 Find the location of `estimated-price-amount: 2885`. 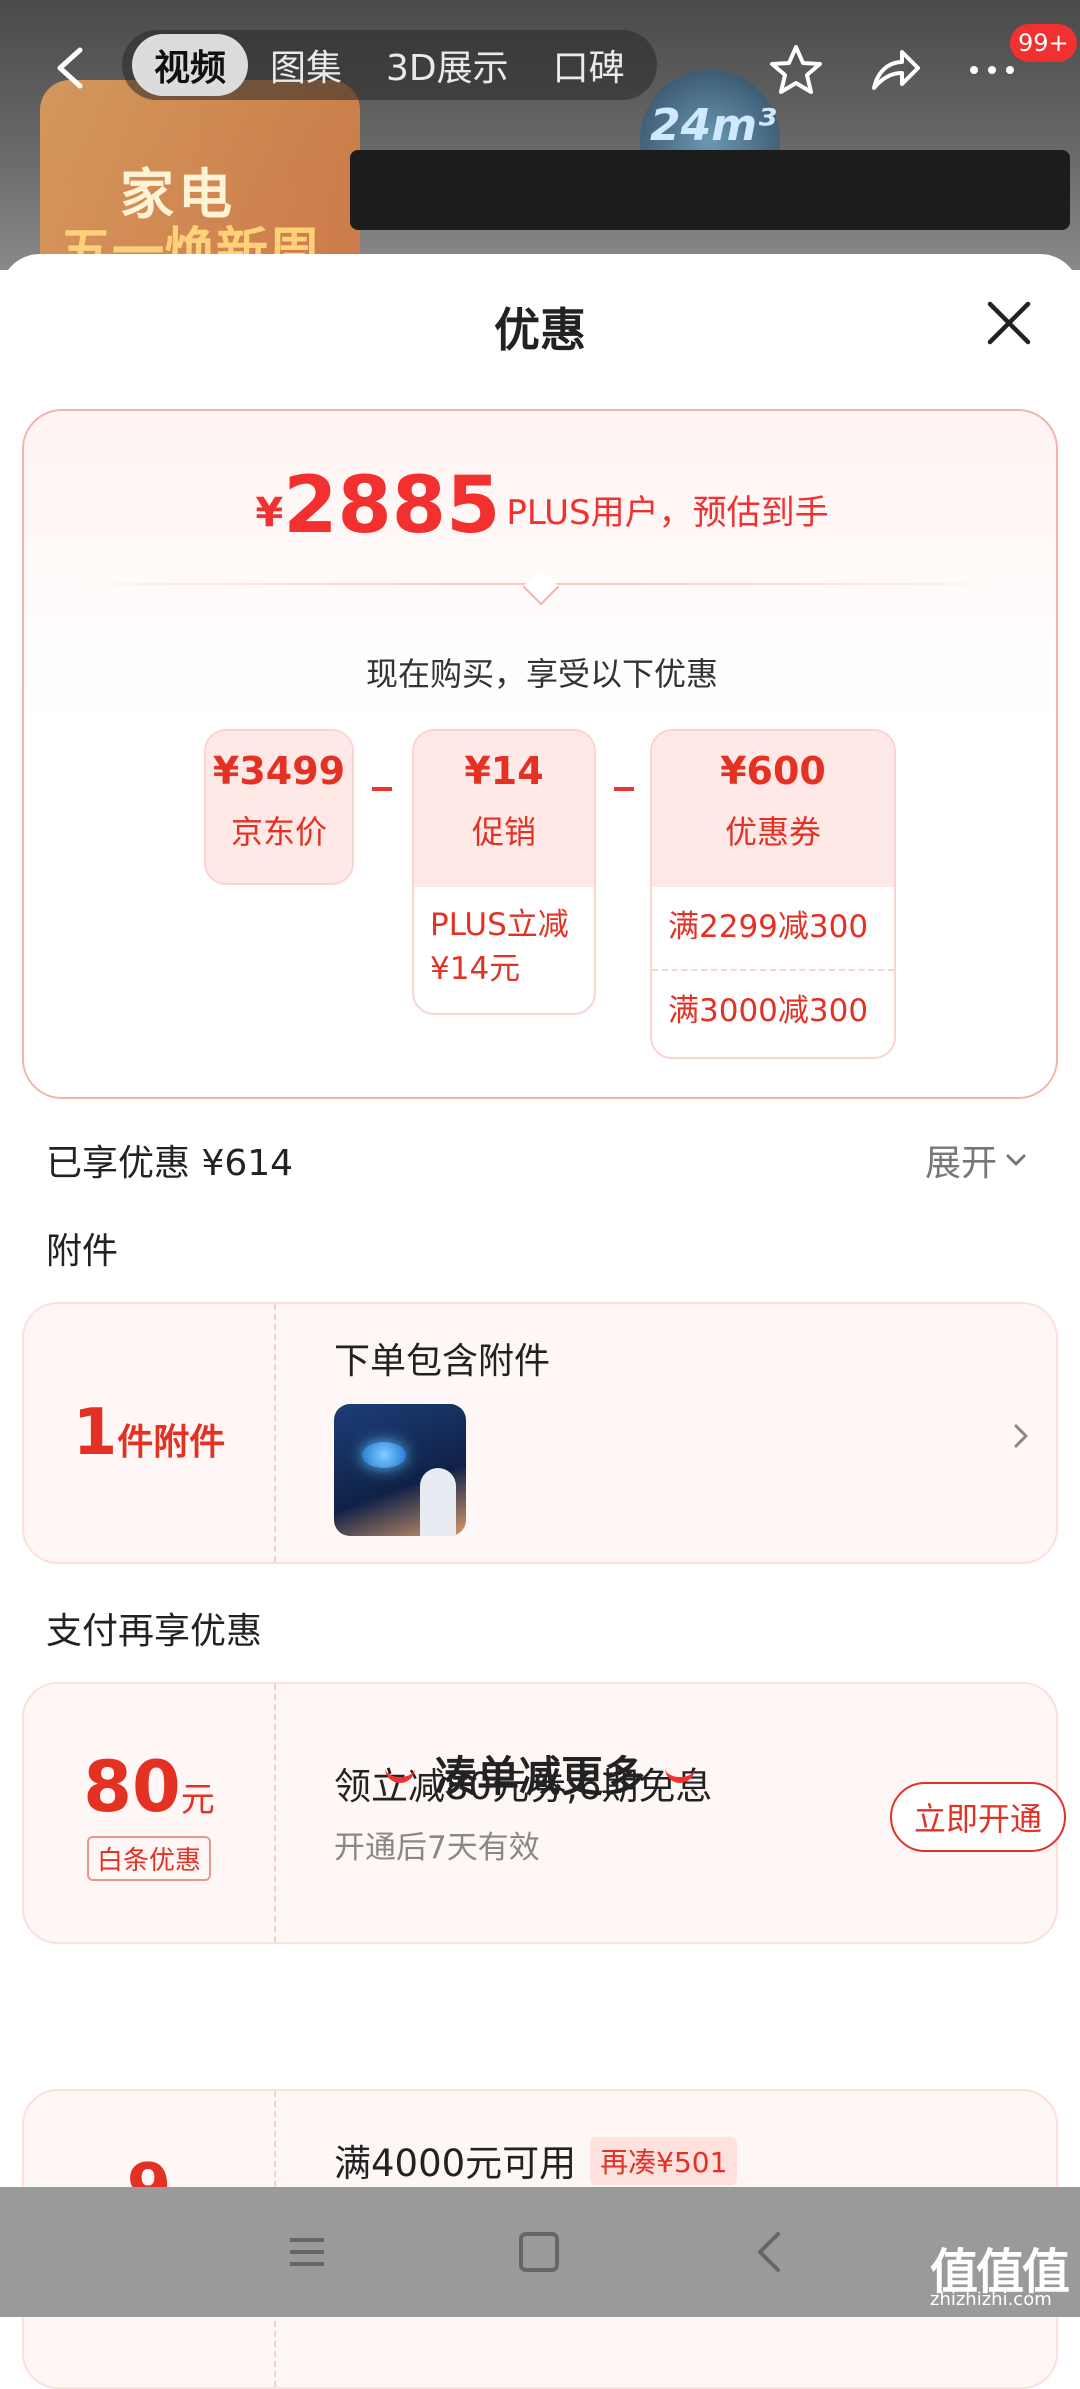

estimated-price-amount: 2885 is located at coordinates (392, 506).